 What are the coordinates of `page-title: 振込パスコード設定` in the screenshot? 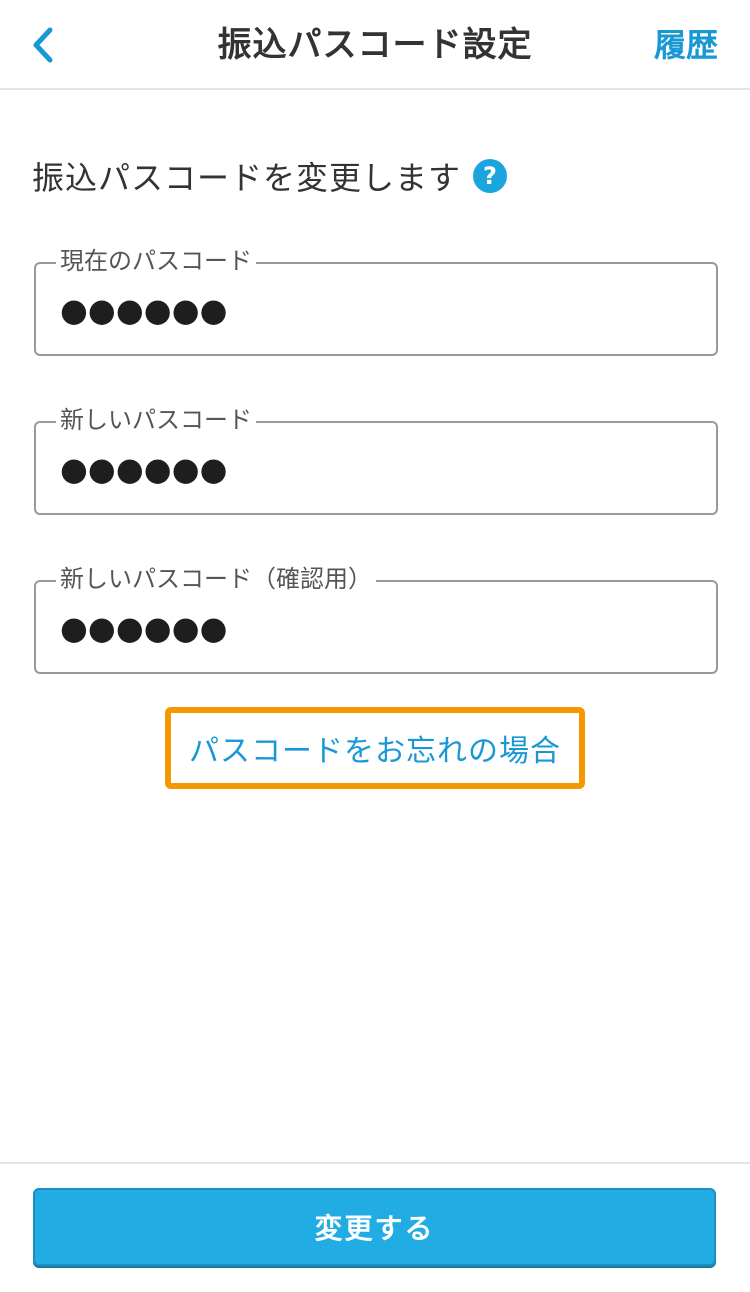 It's located at (375, 45).